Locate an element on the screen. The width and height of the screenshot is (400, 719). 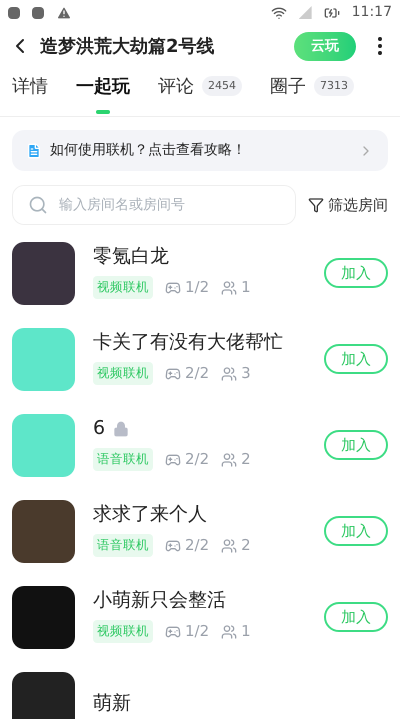
room-name: 求求了来个人 is located at coordinates (150, 514).